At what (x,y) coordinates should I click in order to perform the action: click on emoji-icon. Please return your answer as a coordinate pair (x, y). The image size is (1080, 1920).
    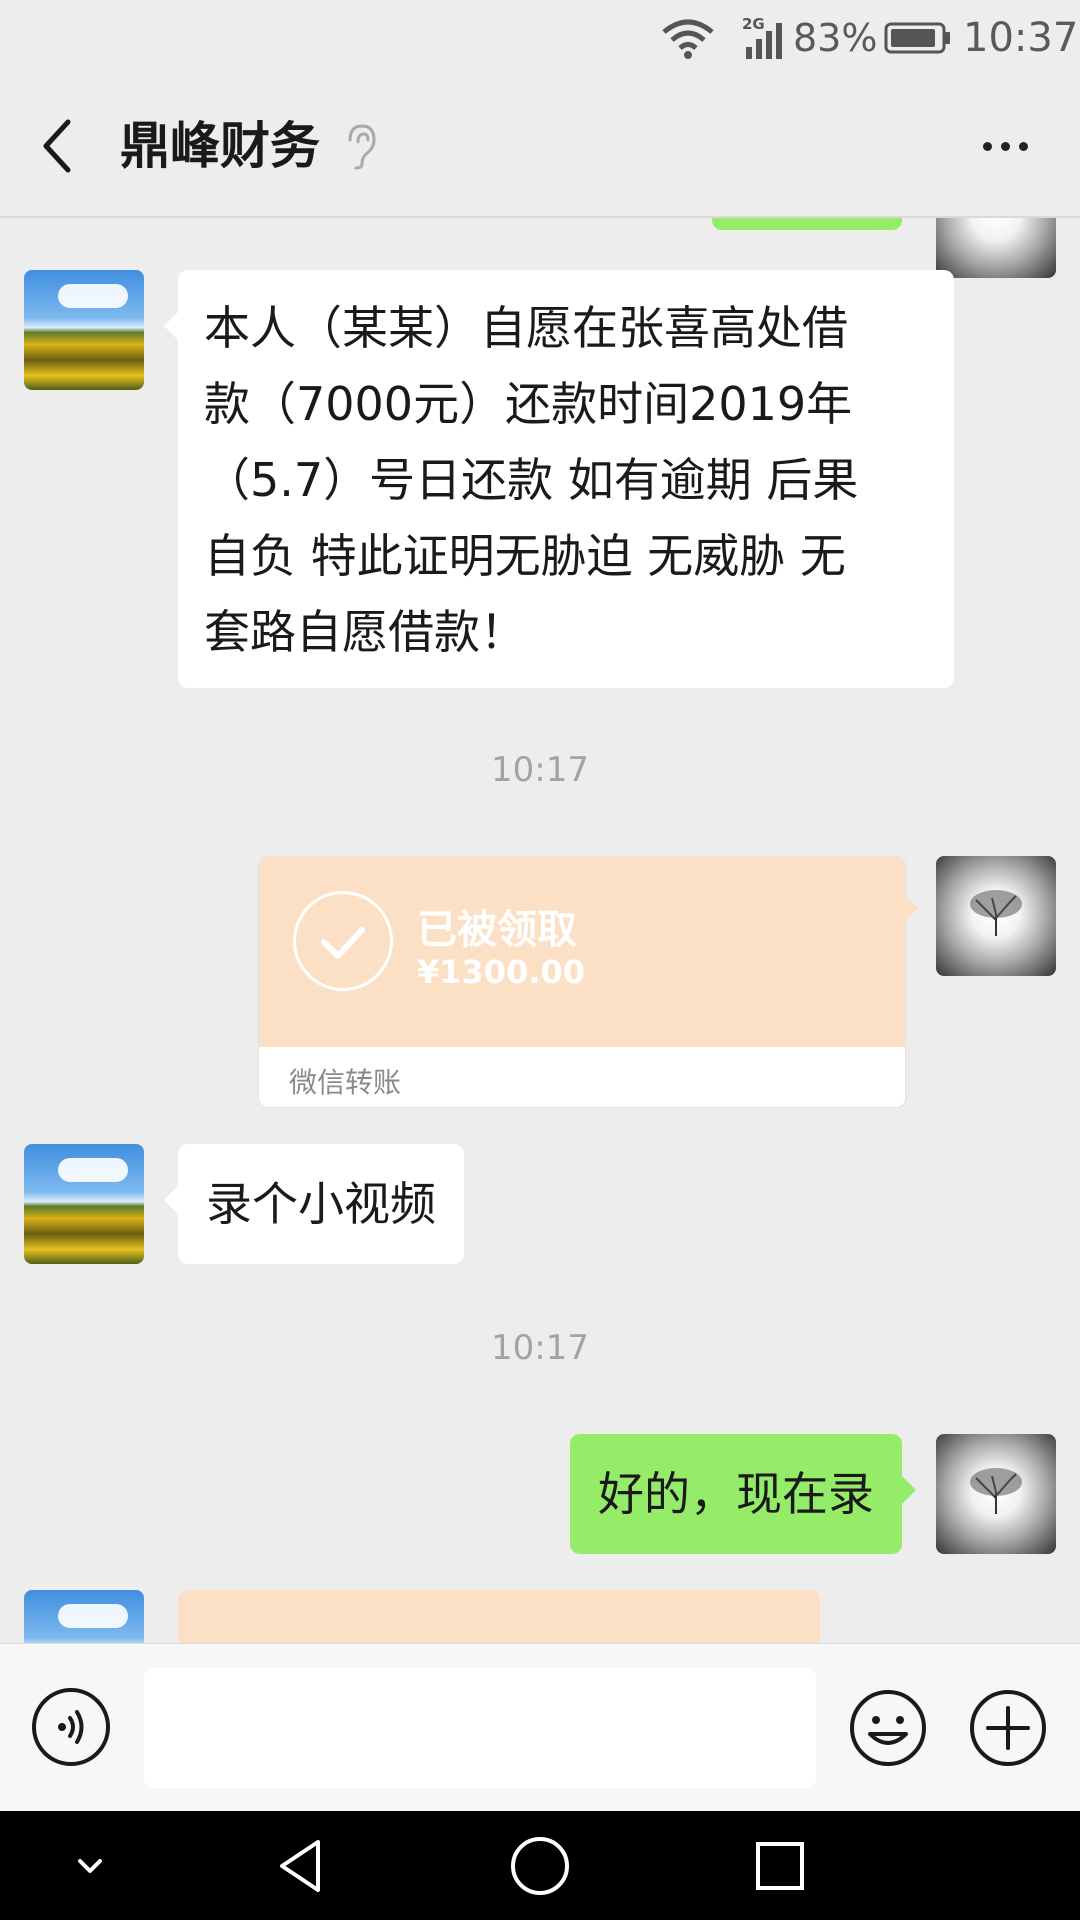
    Looking at the image, I should click on (888, 1728).